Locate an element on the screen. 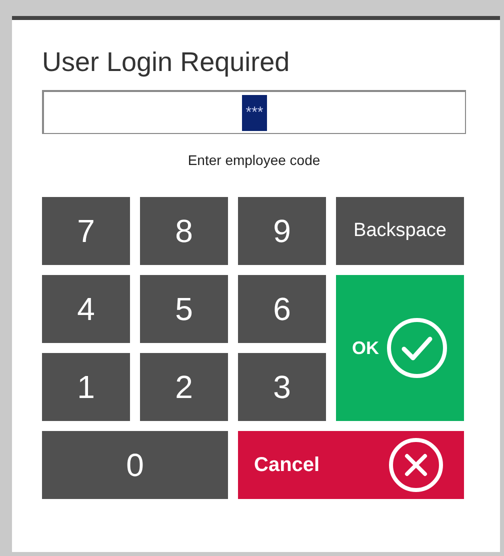 Image resolution: width=504 pixels, height=556 pixels. employee-code-field: *** is located at coordinates (254, 112).